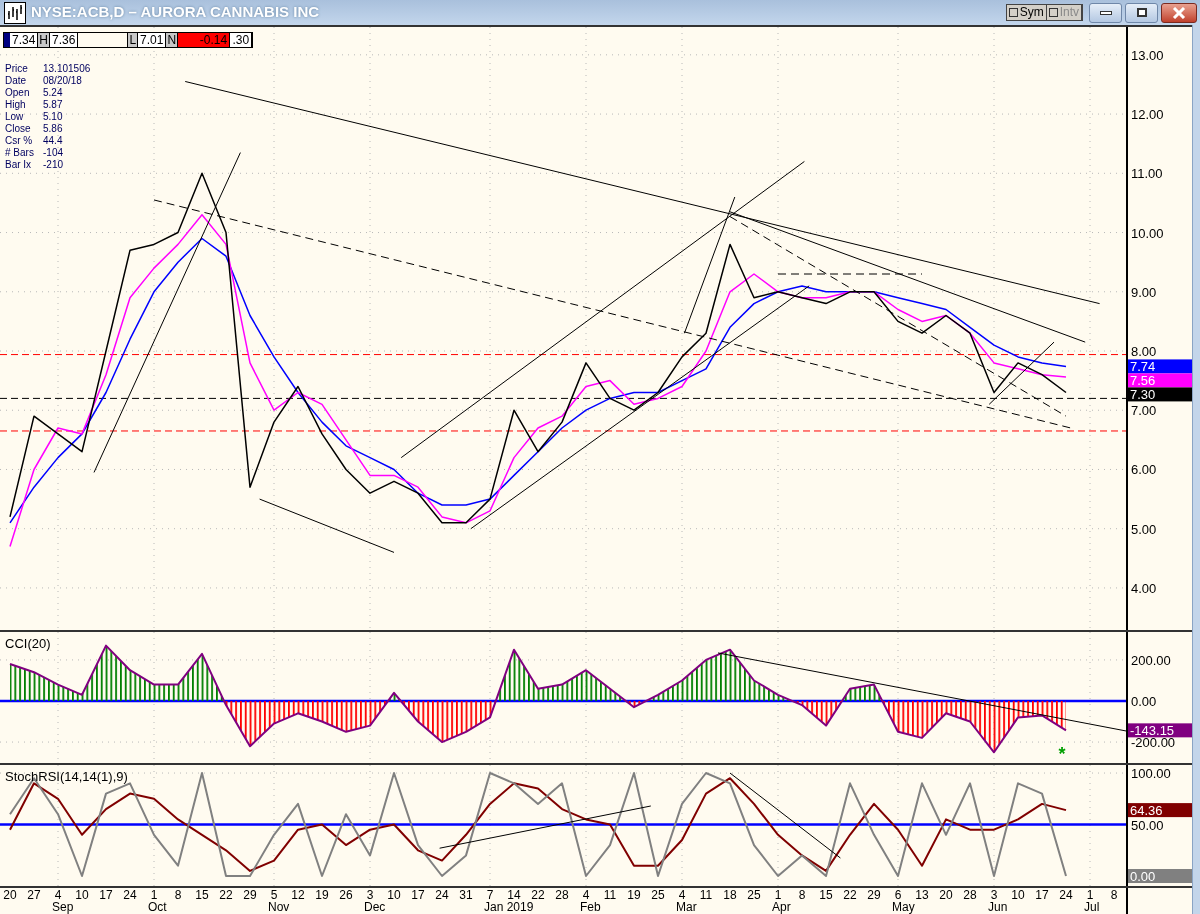 This screenshot has width=1200, height=914. I want to click on change-value: -0.14, so click(204, 40).